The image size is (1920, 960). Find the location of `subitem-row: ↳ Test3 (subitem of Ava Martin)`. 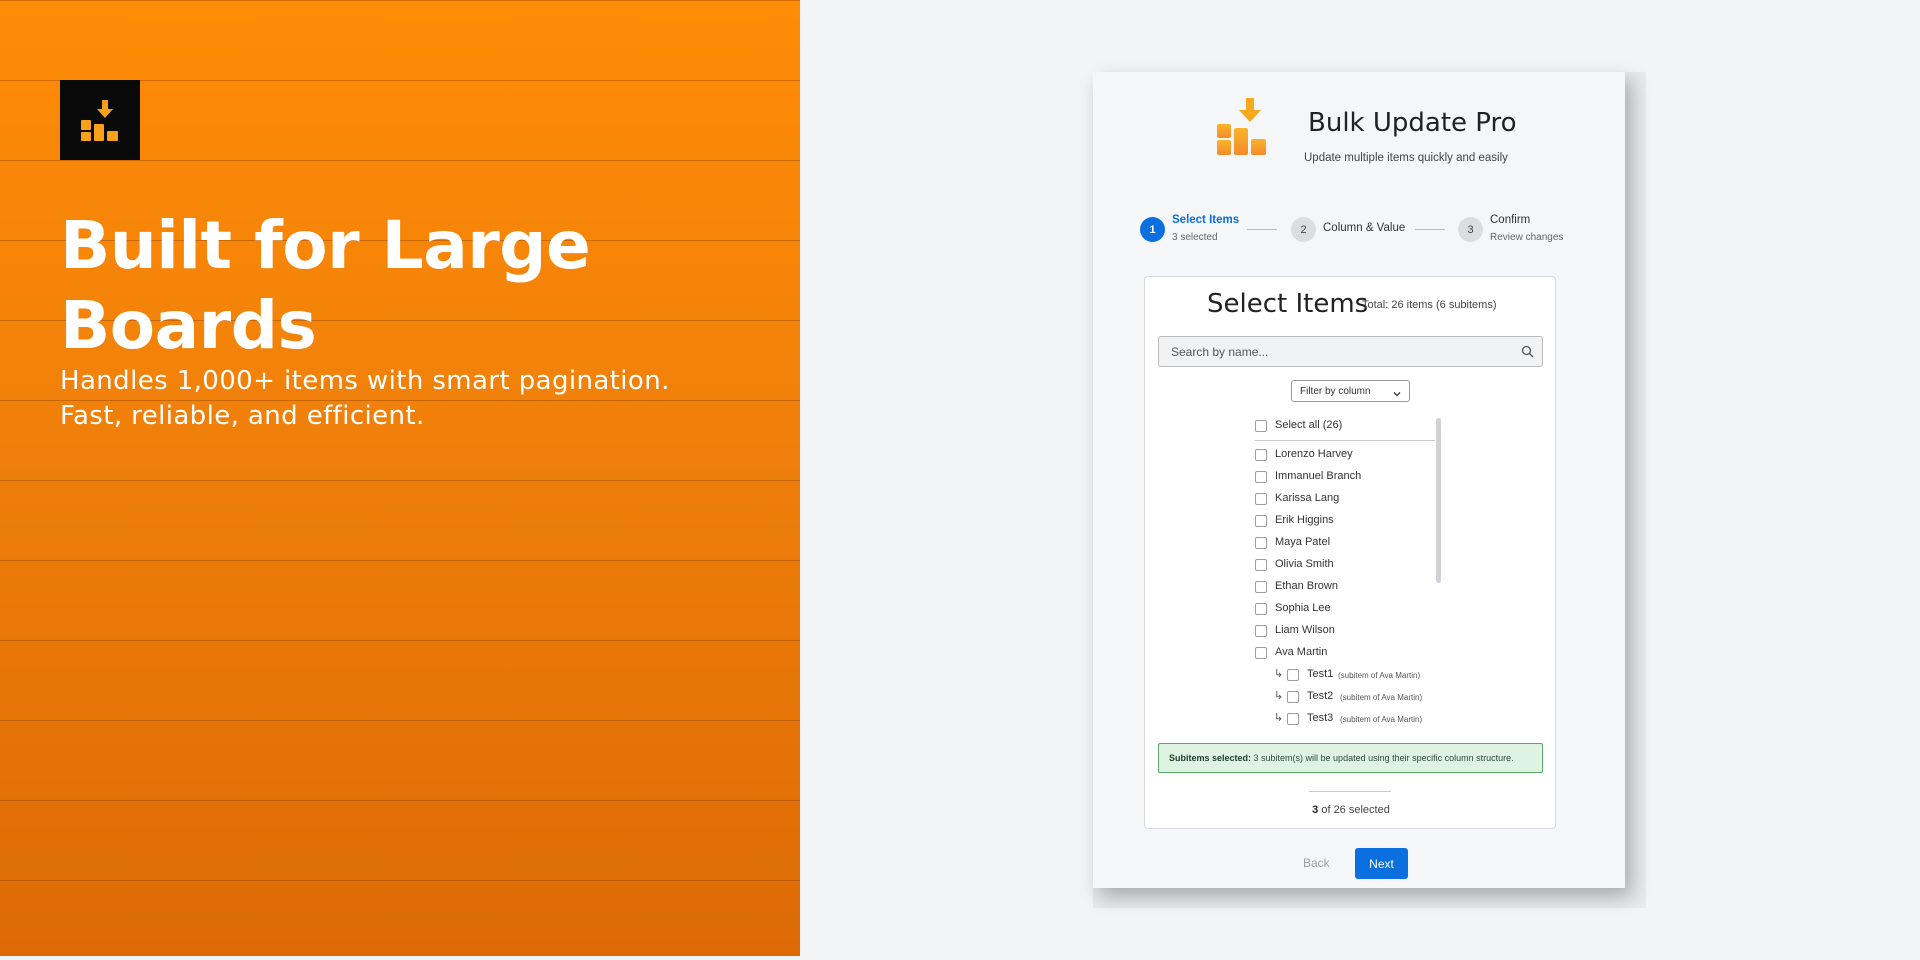

subitem-row: ↳ Test3 (subitem of Ava Martin) is located at coordinates (1345, 719).